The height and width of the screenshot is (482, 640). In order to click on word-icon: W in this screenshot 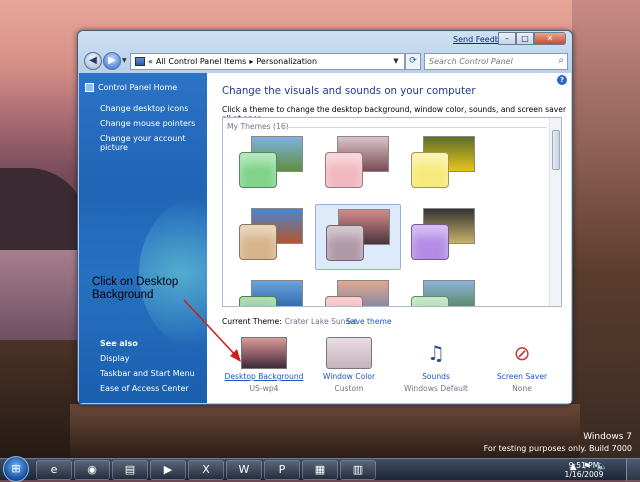, I will do `click(244, 470)`.